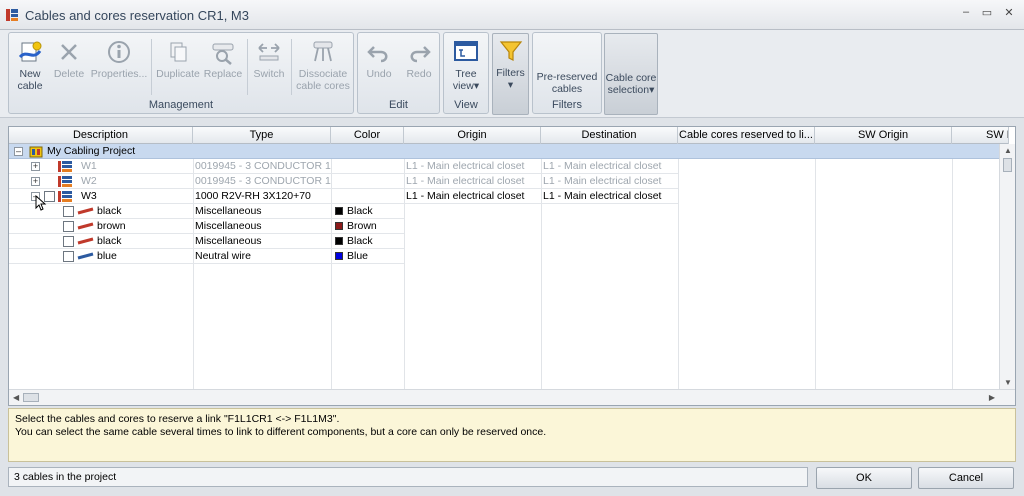  What do you see at coordinates (69, 52) in the screenshot?
I see `delete-icon` at bounding box center [69, 52].